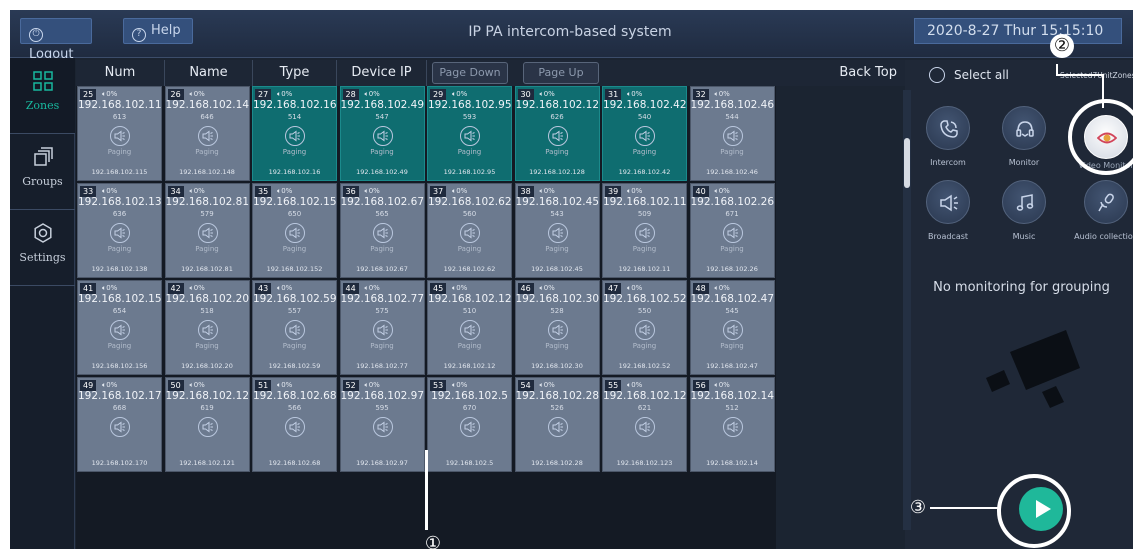 The width and height of the screenshot is (1133, 549). Describe the element at coordinates (1024, 162) in the screenshot. I see `monitor-label: Monitor` at that location.